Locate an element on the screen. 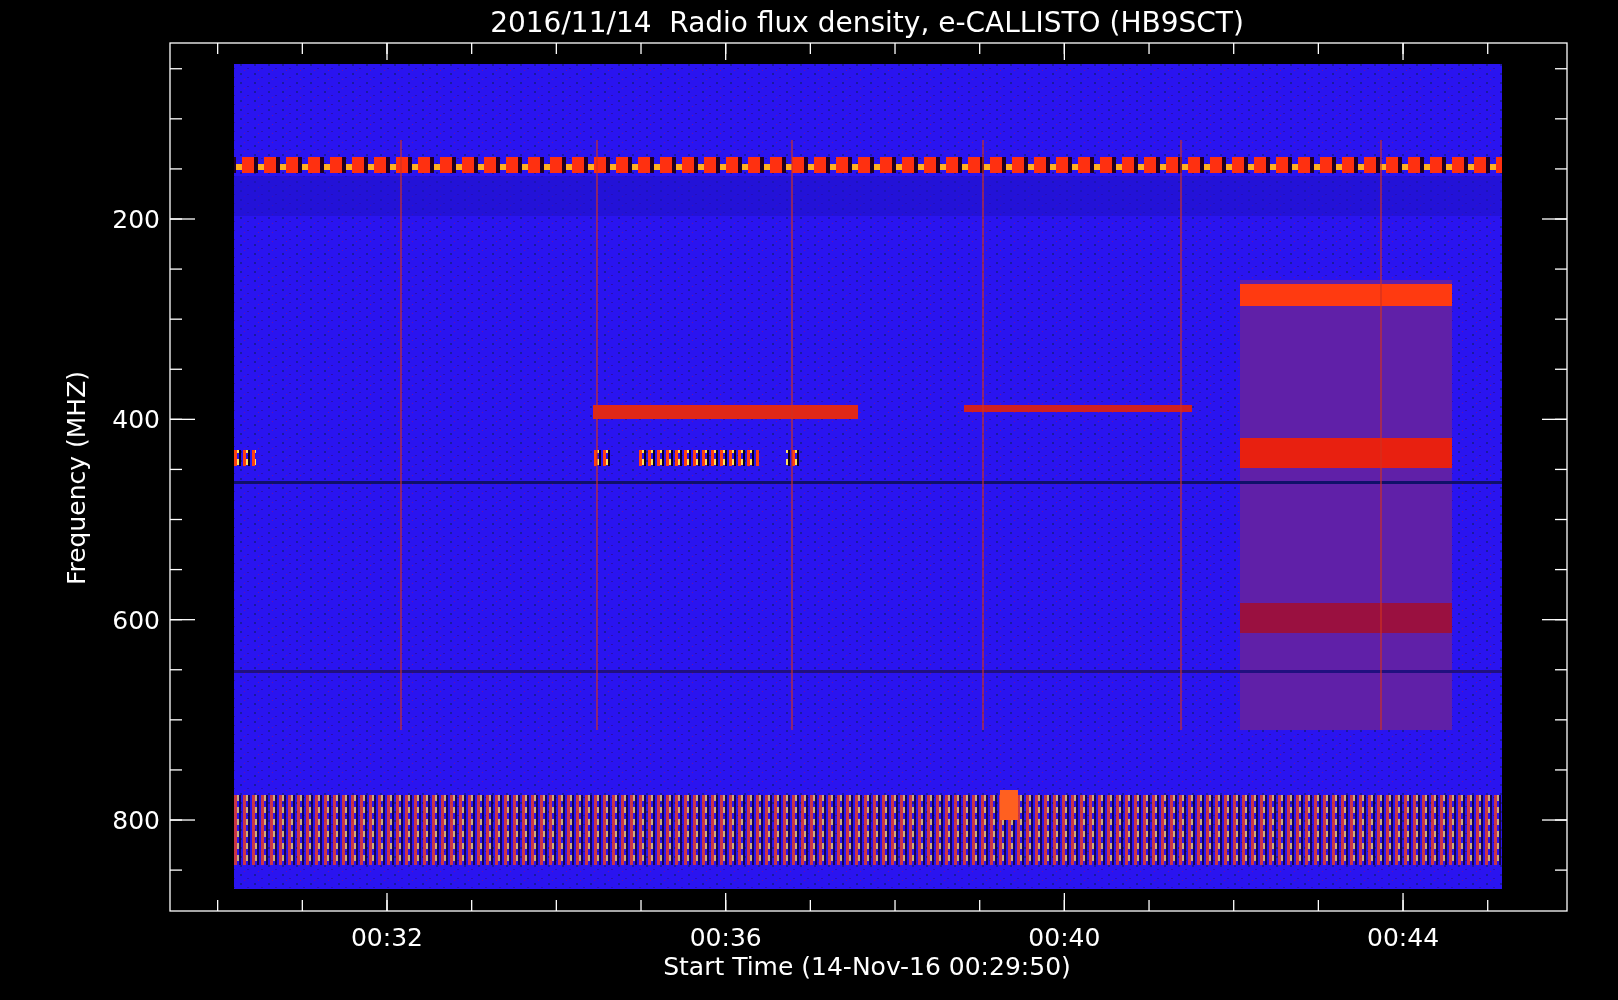 The height and width of the screenshot is (1000, 1618). x-tick-label: 00:36 is located at coordinates (725, 937).